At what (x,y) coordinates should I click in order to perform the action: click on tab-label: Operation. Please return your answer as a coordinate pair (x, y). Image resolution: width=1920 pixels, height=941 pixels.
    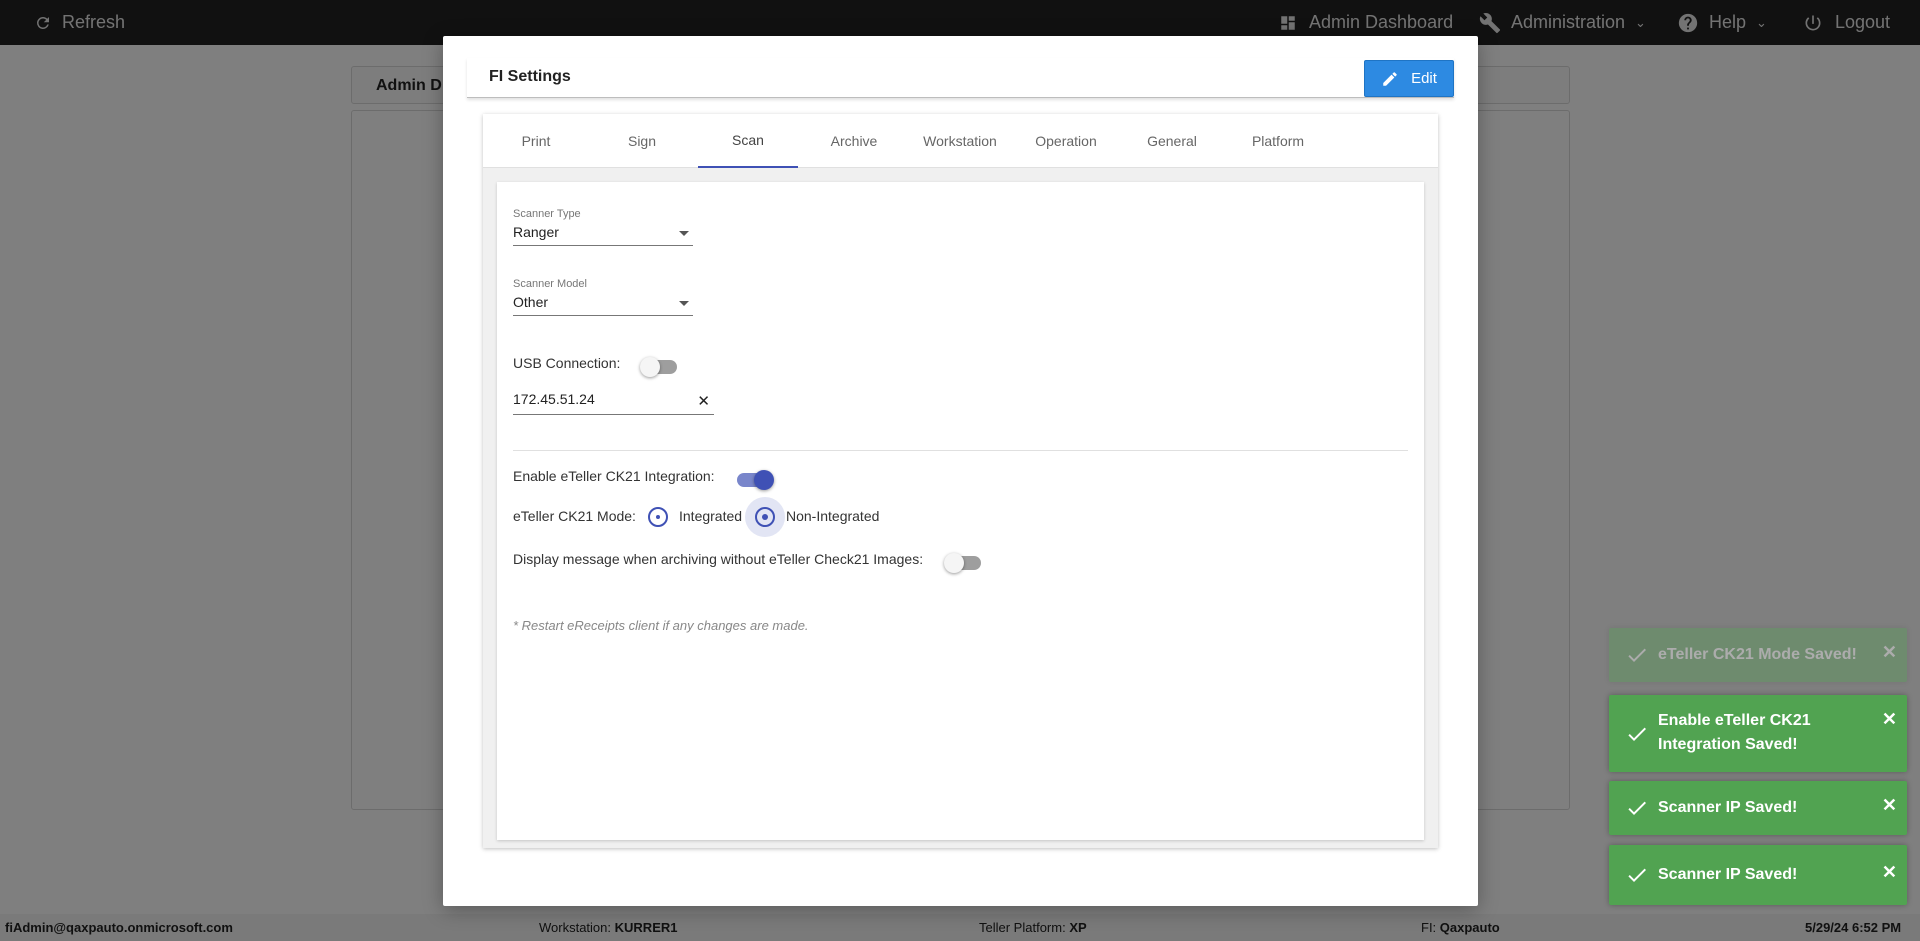
    Looking at the image, I should click on (1066, 141).